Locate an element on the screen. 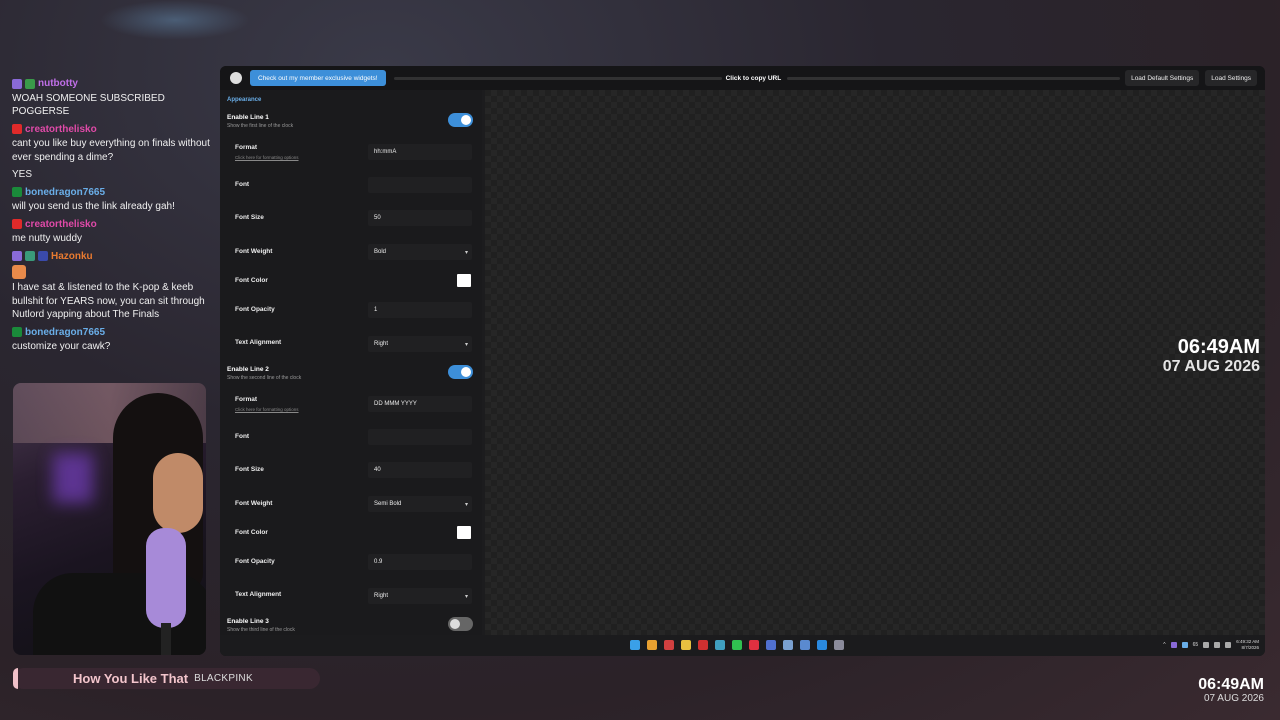 Image resolution: width=1280 pixels, height=720 pixels. line-2-font-weight-value: Semi Bold is located at coordinates (388, 504).